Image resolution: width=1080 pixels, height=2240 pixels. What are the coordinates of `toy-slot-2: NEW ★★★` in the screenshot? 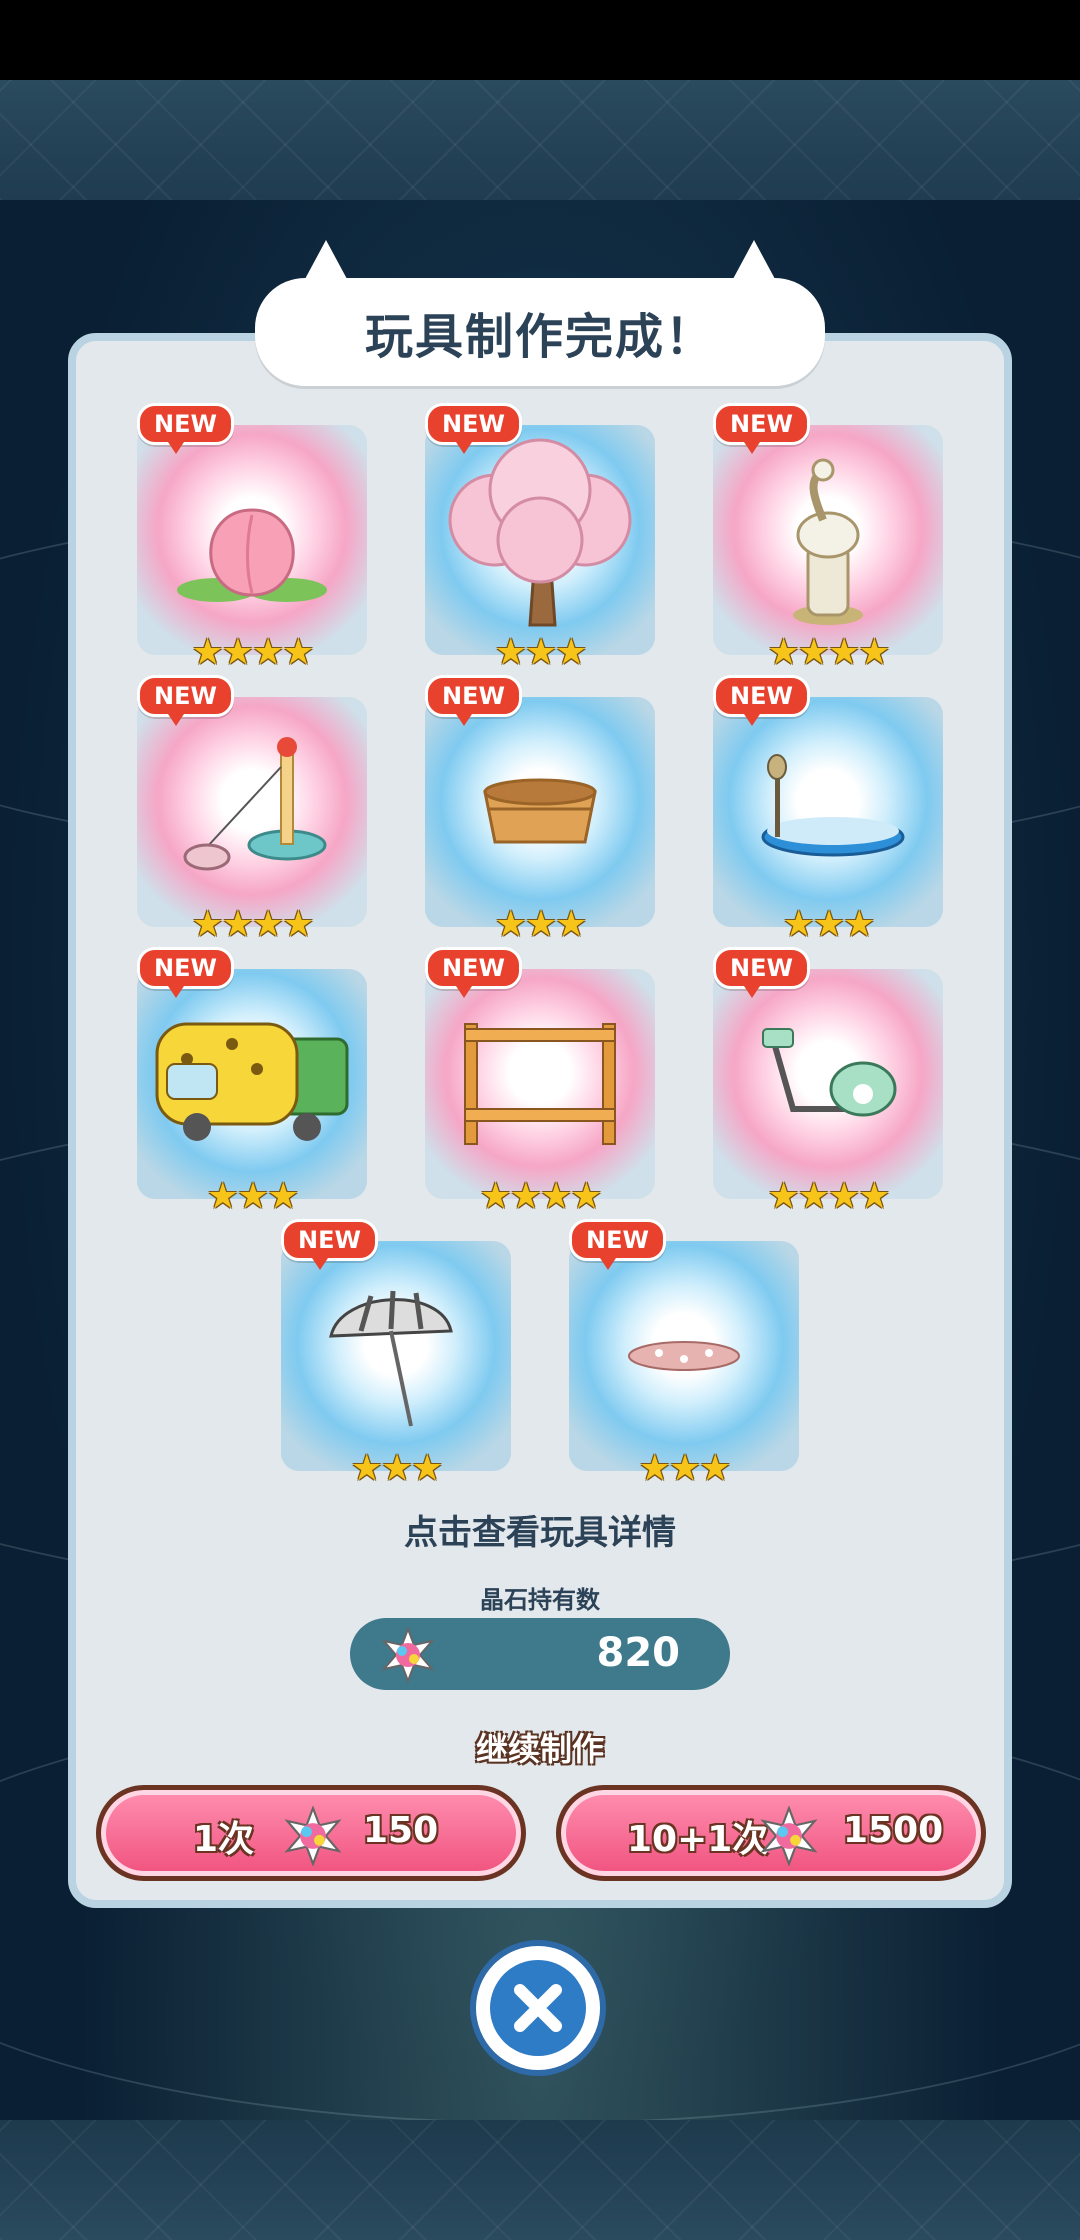 It's located at (540, 538).